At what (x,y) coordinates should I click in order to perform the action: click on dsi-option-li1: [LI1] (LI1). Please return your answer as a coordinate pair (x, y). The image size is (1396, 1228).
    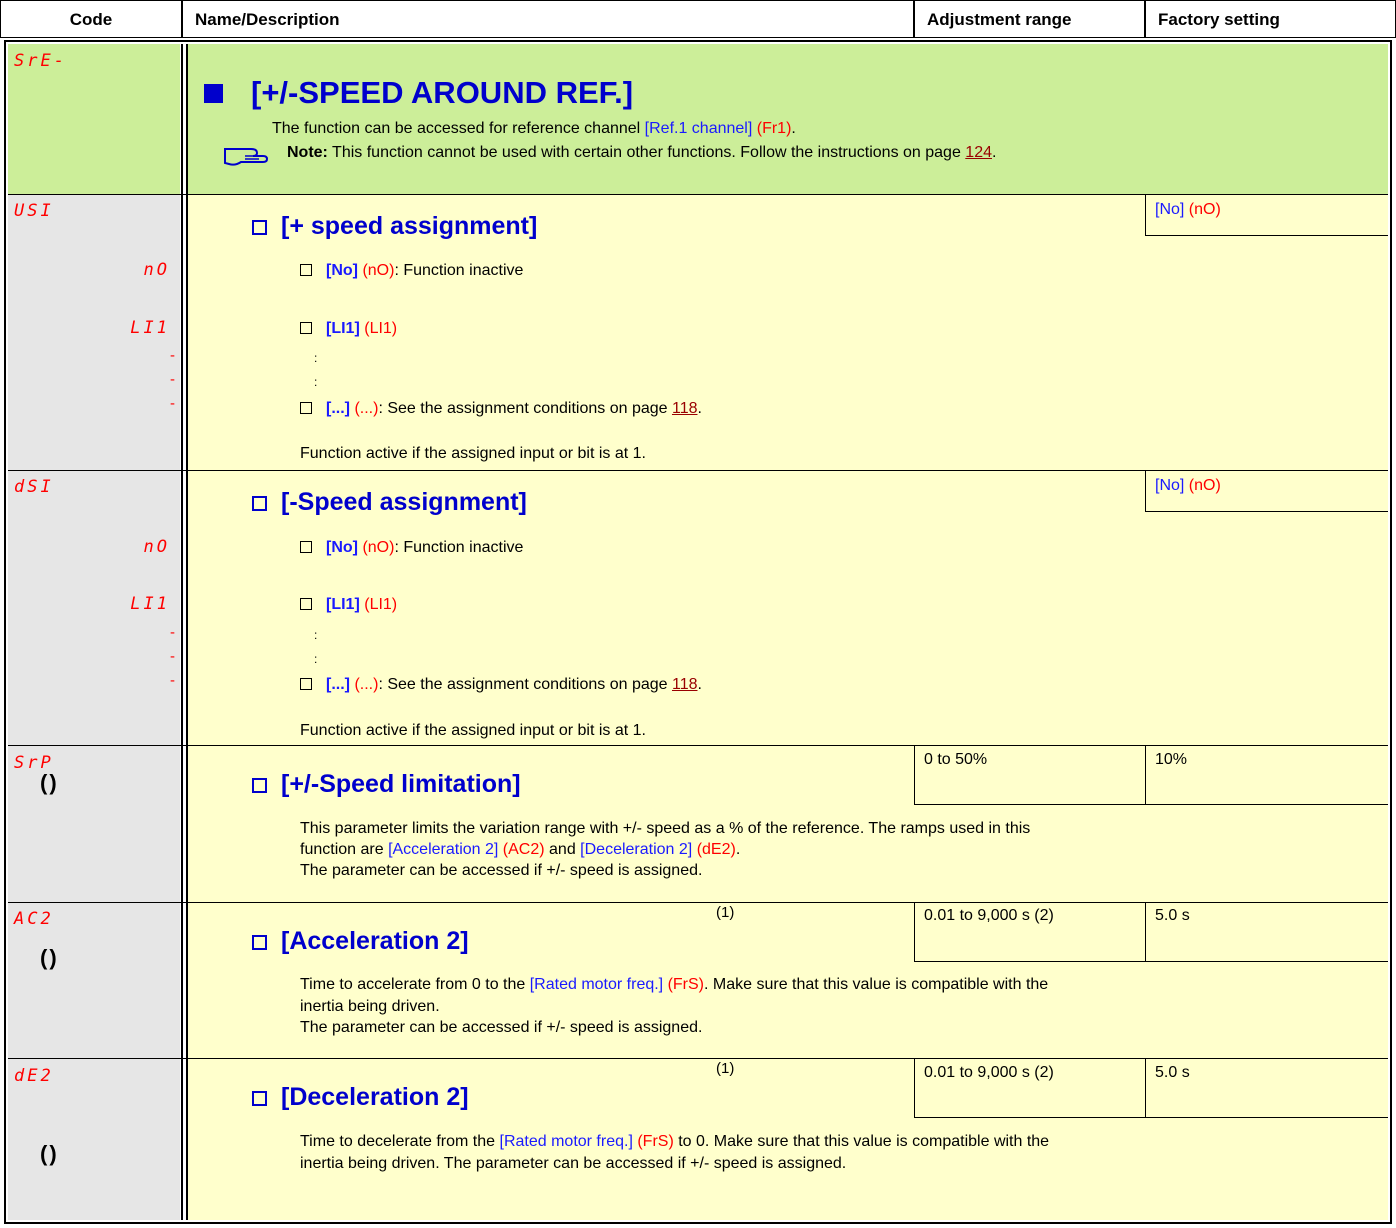
    Looking at the image, I should click on (348, 605).